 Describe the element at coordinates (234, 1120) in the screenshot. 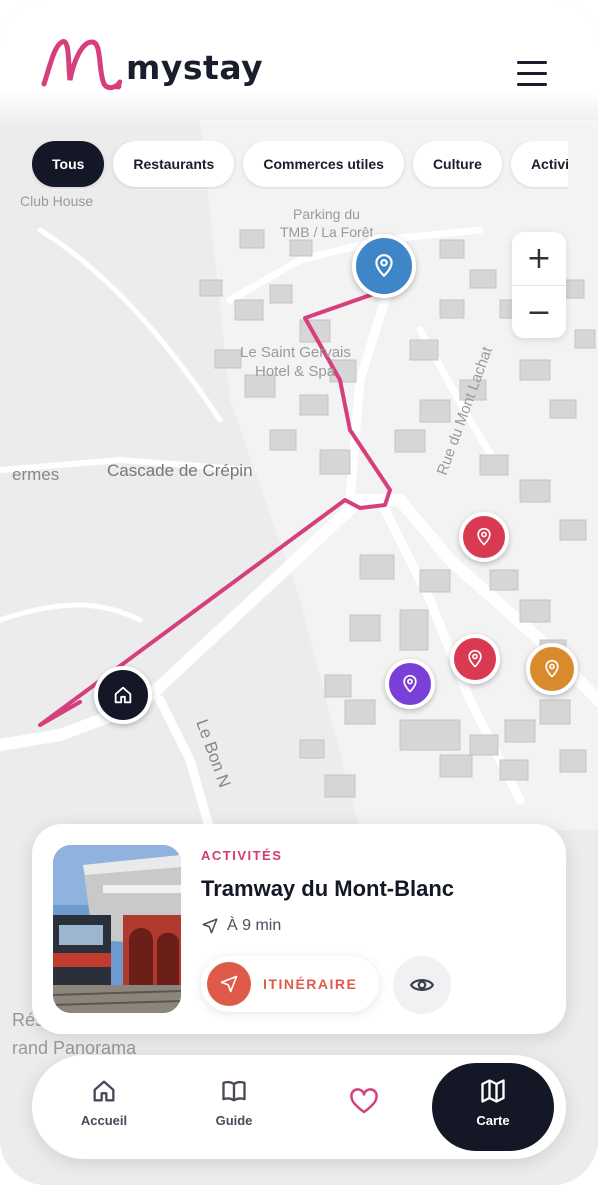

I see `nav-guide-label: Guide` at that location.